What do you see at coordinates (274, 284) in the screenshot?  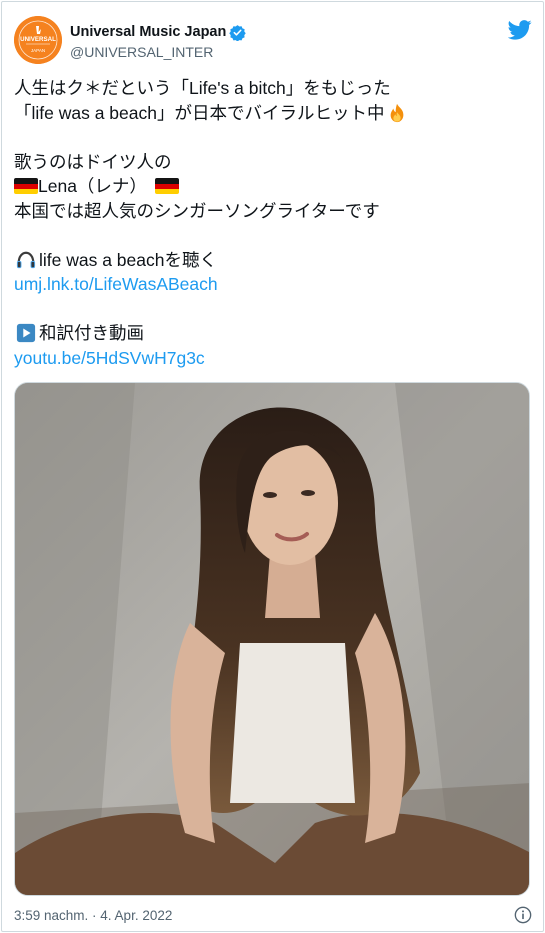 I see `text-line-7: umj.lnk.to/LifeWasABeach` at bounding box center [274, 284].